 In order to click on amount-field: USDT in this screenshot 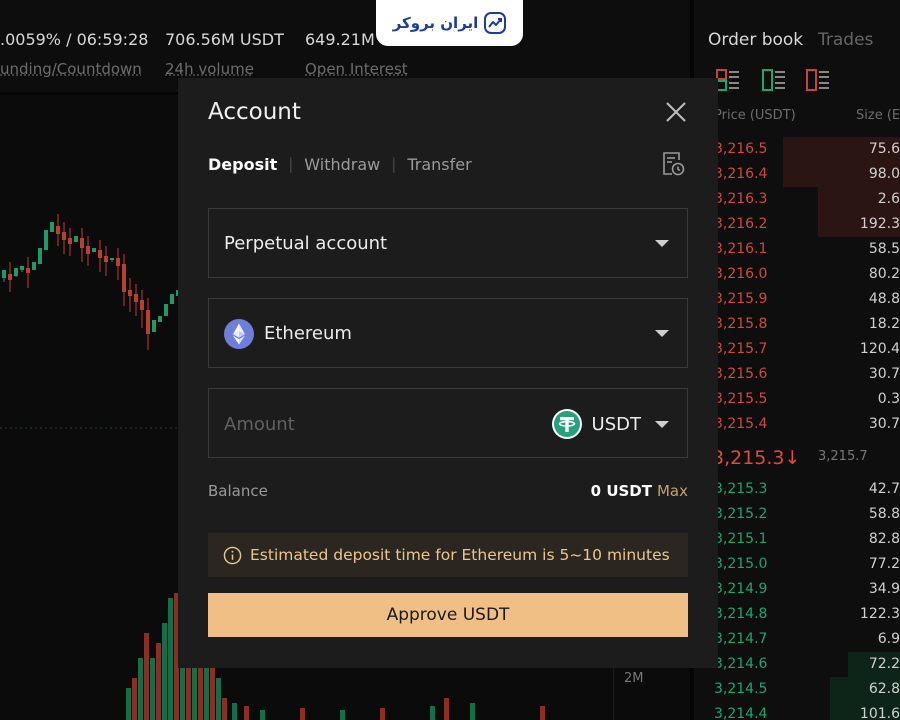, I will do `click(448, 423)`.